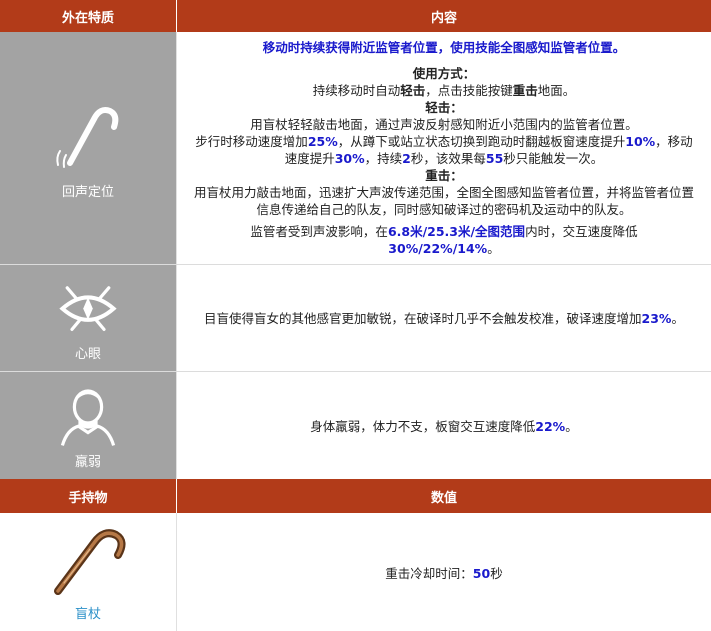  What do you see at coordinates (444, 124) in the screenshot?
I see `light-tap-line: 用盲杖轻轻敲击地面，通过声波反射感知附近小范围内的监管者位置。` at bounding box center [444, 124].